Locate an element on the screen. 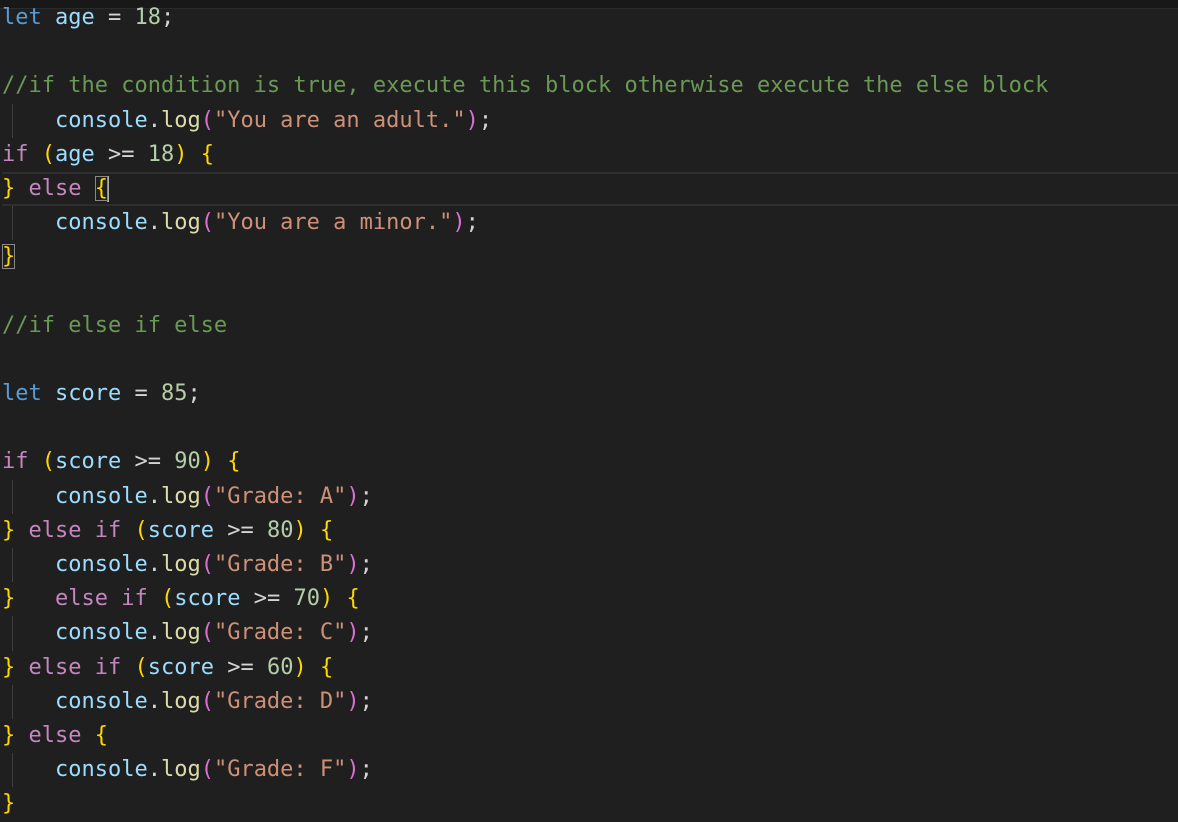 Image resolution: width=1178 pixels, height=822 pixels. code-line: let score = 85; is located at coordinates (590, 394).